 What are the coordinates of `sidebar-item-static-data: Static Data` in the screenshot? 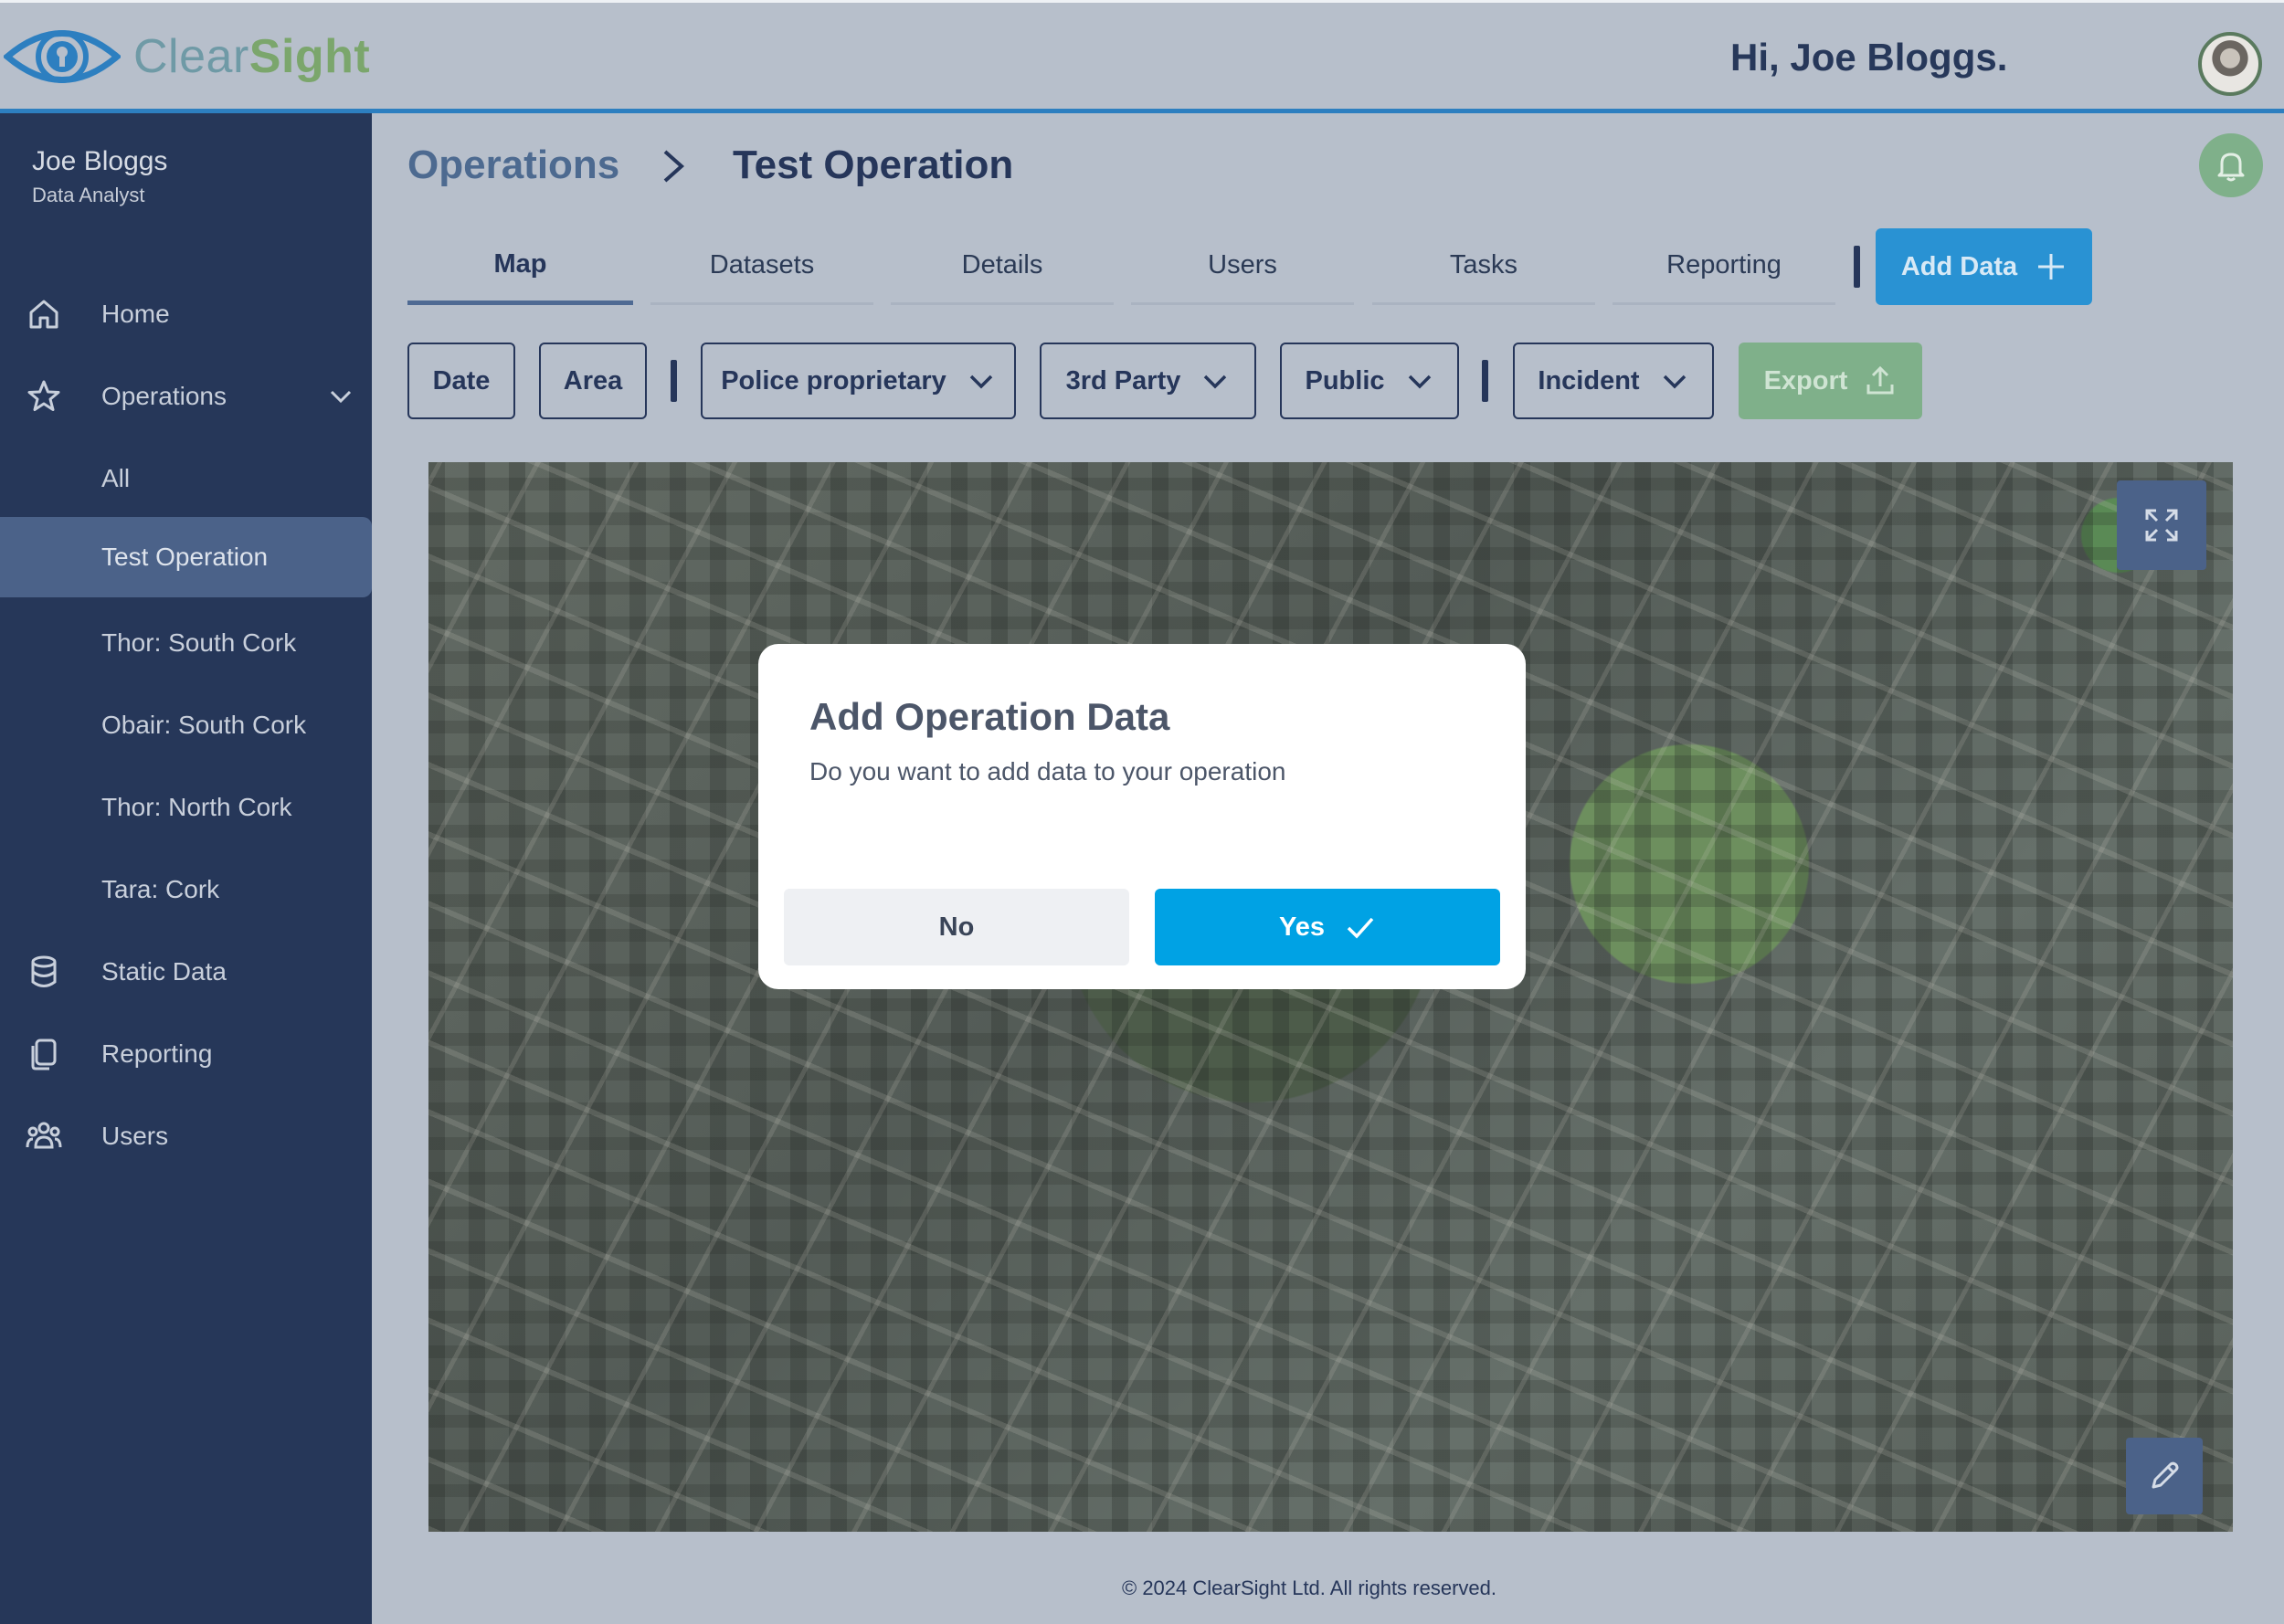 It's located at (186, 972).